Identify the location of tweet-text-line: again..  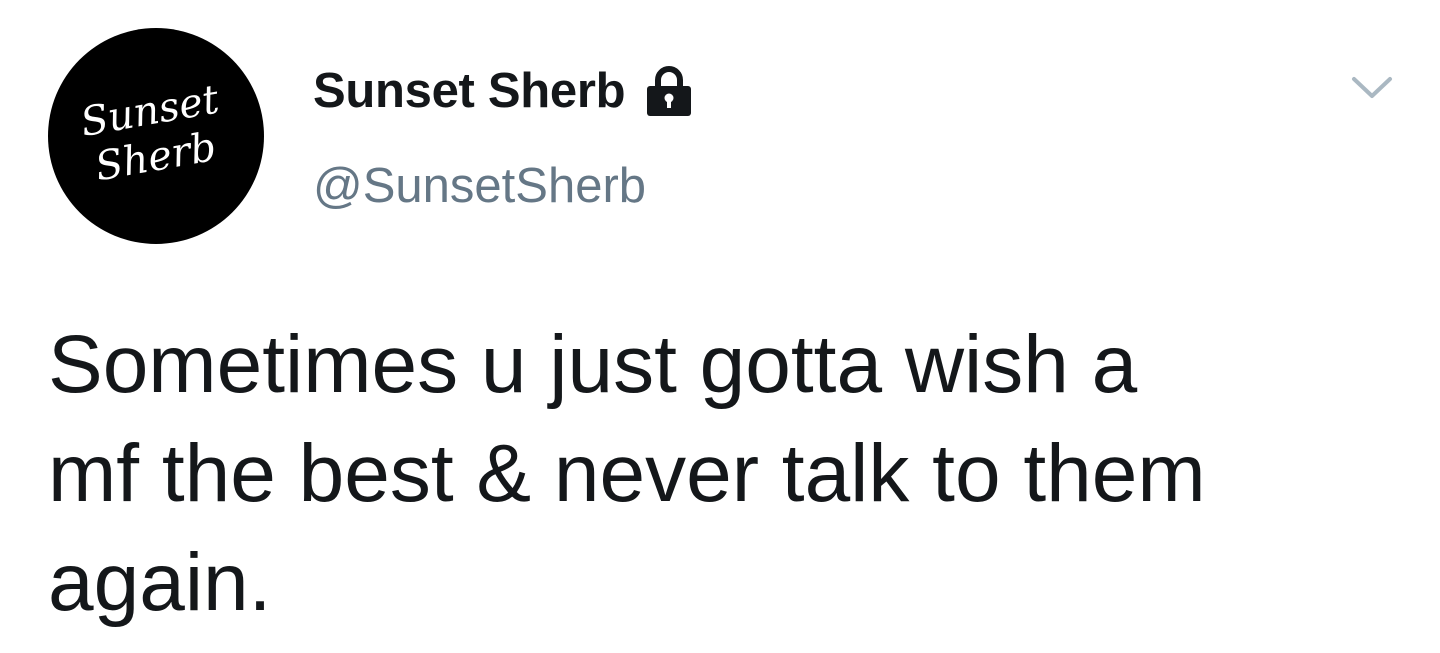
(160, 582).